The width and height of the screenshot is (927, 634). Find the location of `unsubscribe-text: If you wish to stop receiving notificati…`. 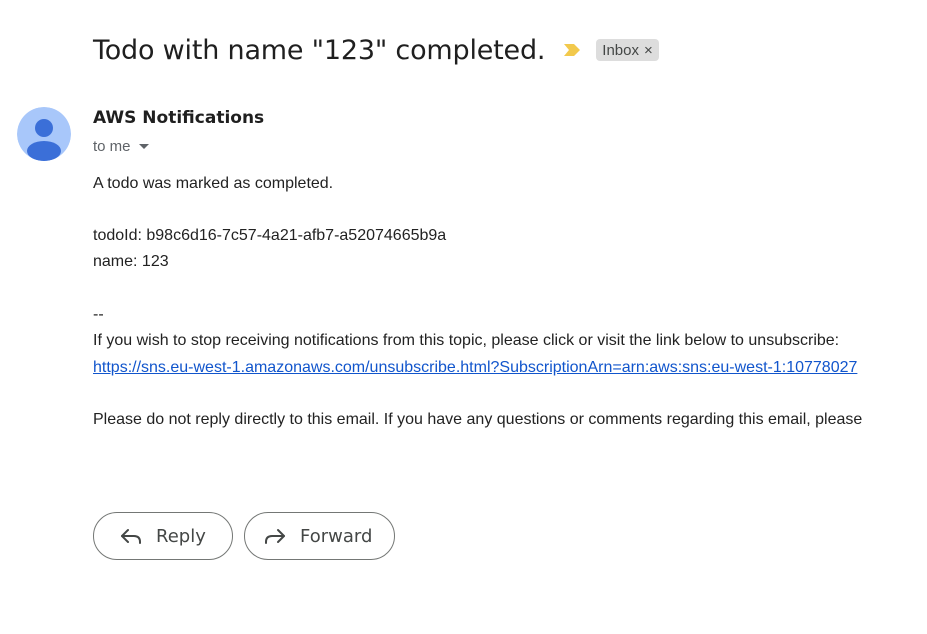

unsubscribe-text: If you wish to stop receiving notificati… is located at coordinates (466, 340).